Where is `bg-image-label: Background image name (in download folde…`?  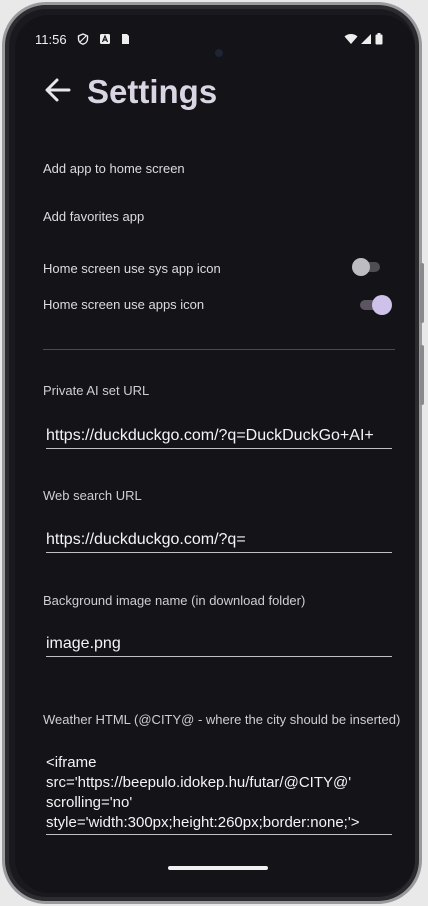 bg-image-label: Background image name (in download folde… is located at coordinates (174, 600).